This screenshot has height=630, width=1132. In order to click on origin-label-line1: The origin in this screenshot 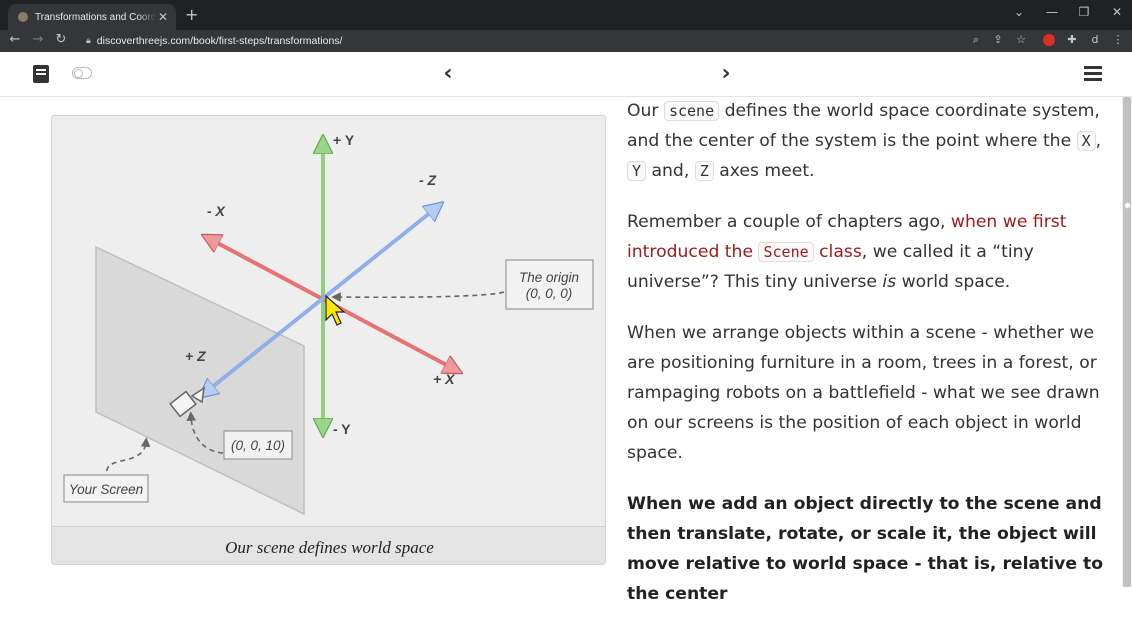, I will do `click(549, 277)`.